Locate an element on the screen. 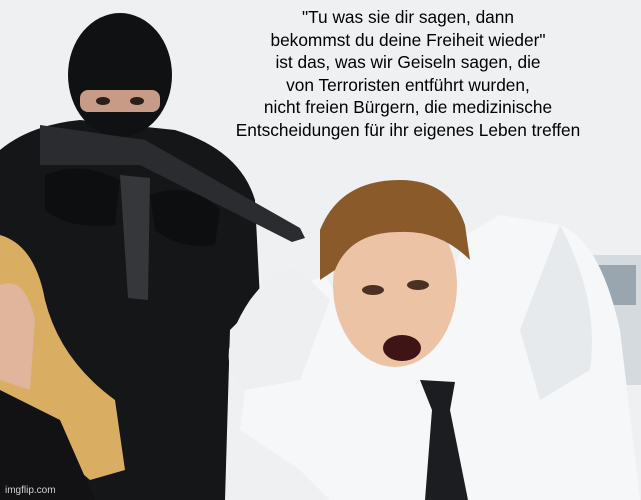 This screenshot has height=500, width=641. left-eye is located at coordinates (103, 101).